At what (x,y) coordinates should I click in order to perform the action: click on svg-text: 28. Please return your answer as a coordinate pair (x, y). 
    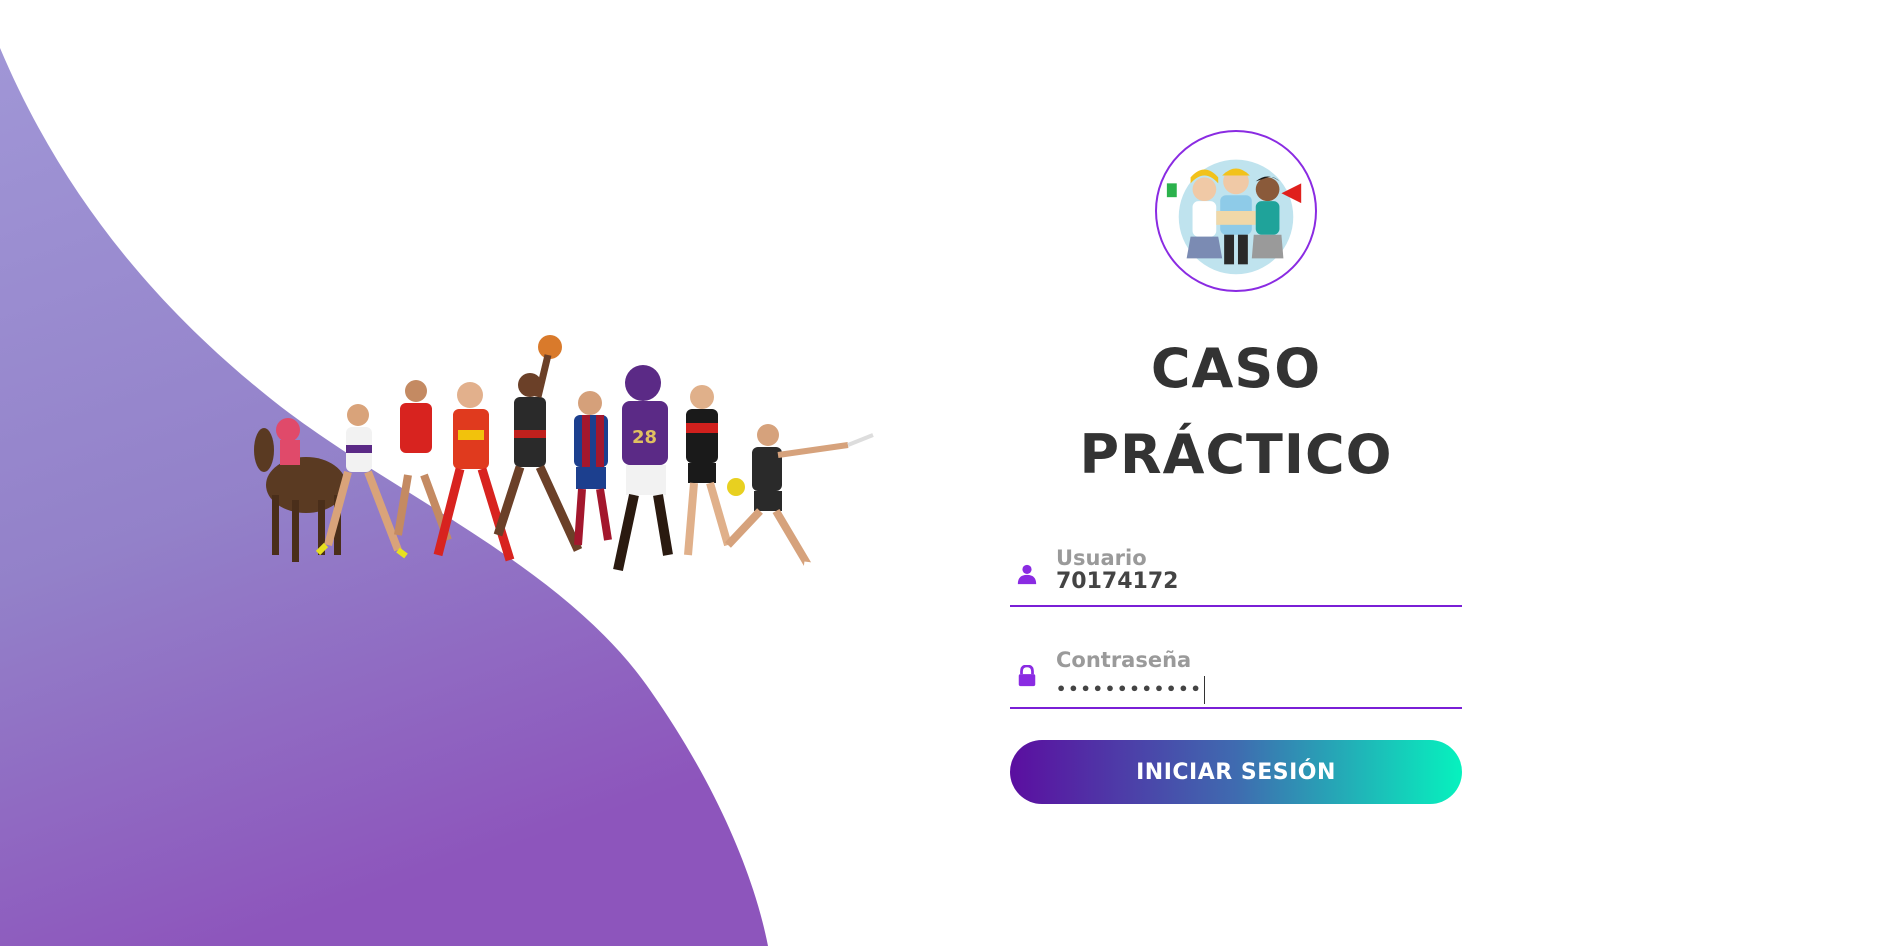
    Looking at the image, I should click on (644, 437).